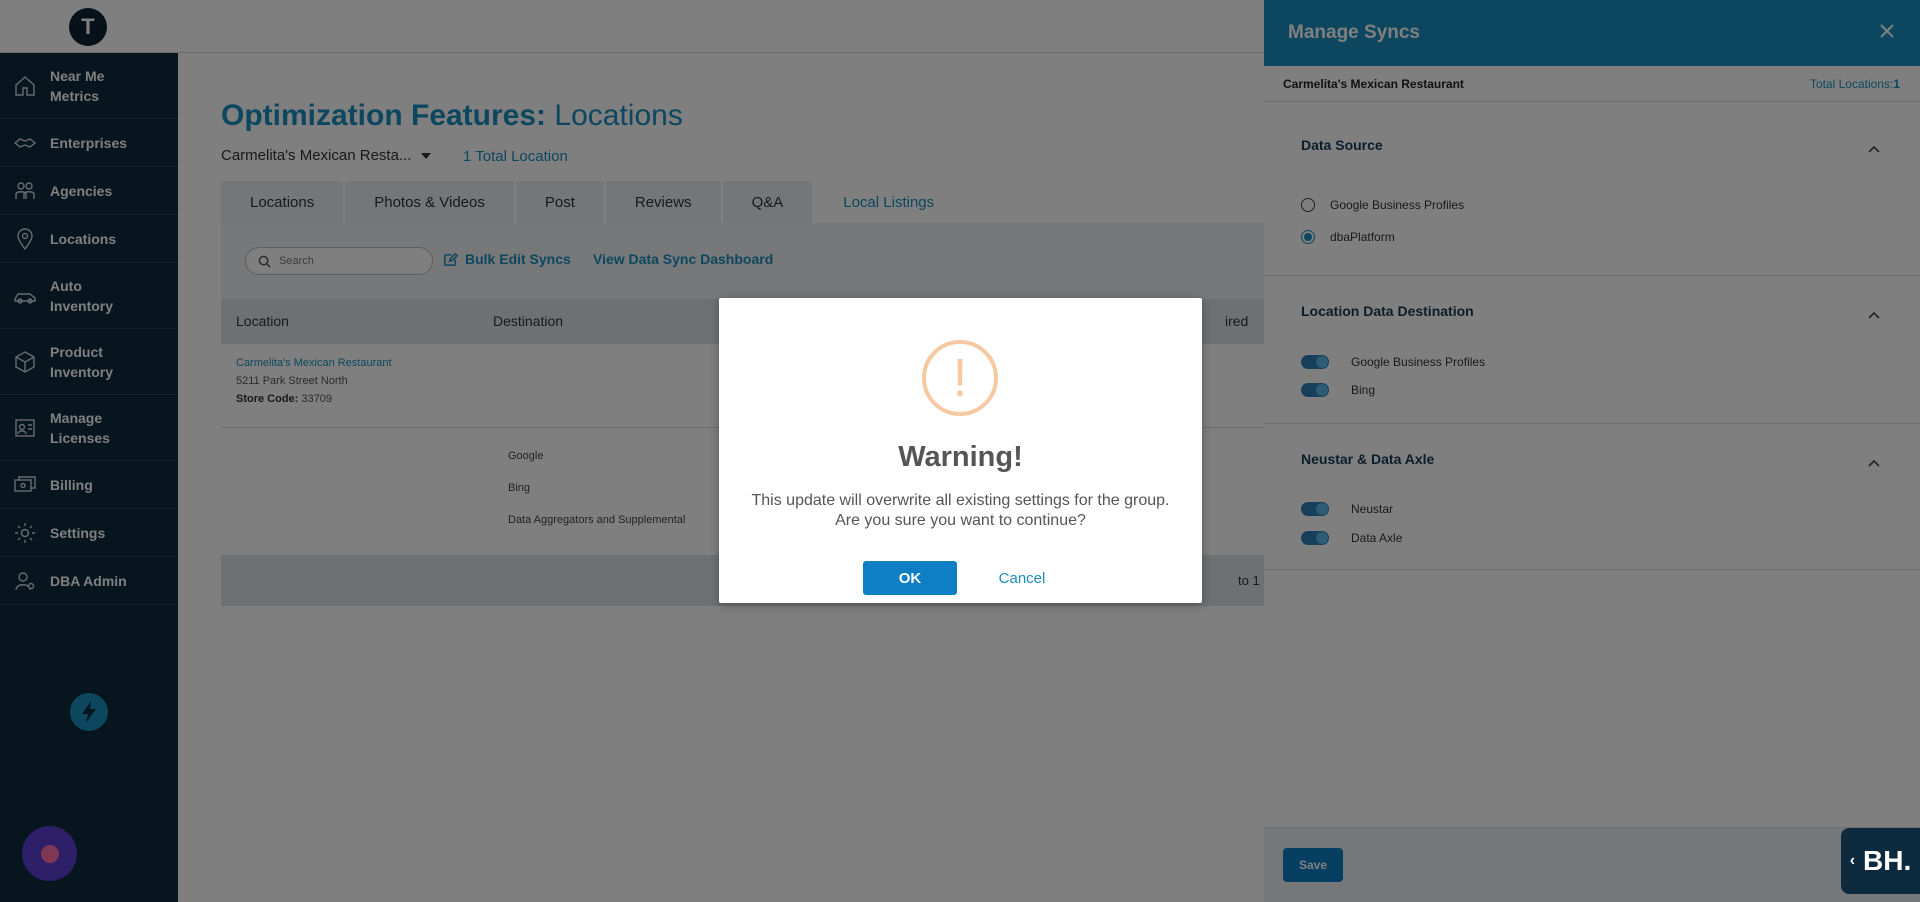 This screenshot has width=1920, height=902. Describe the element at coordinates (910, 578) in the screenshot. I see `ok-button: OK` at that location.